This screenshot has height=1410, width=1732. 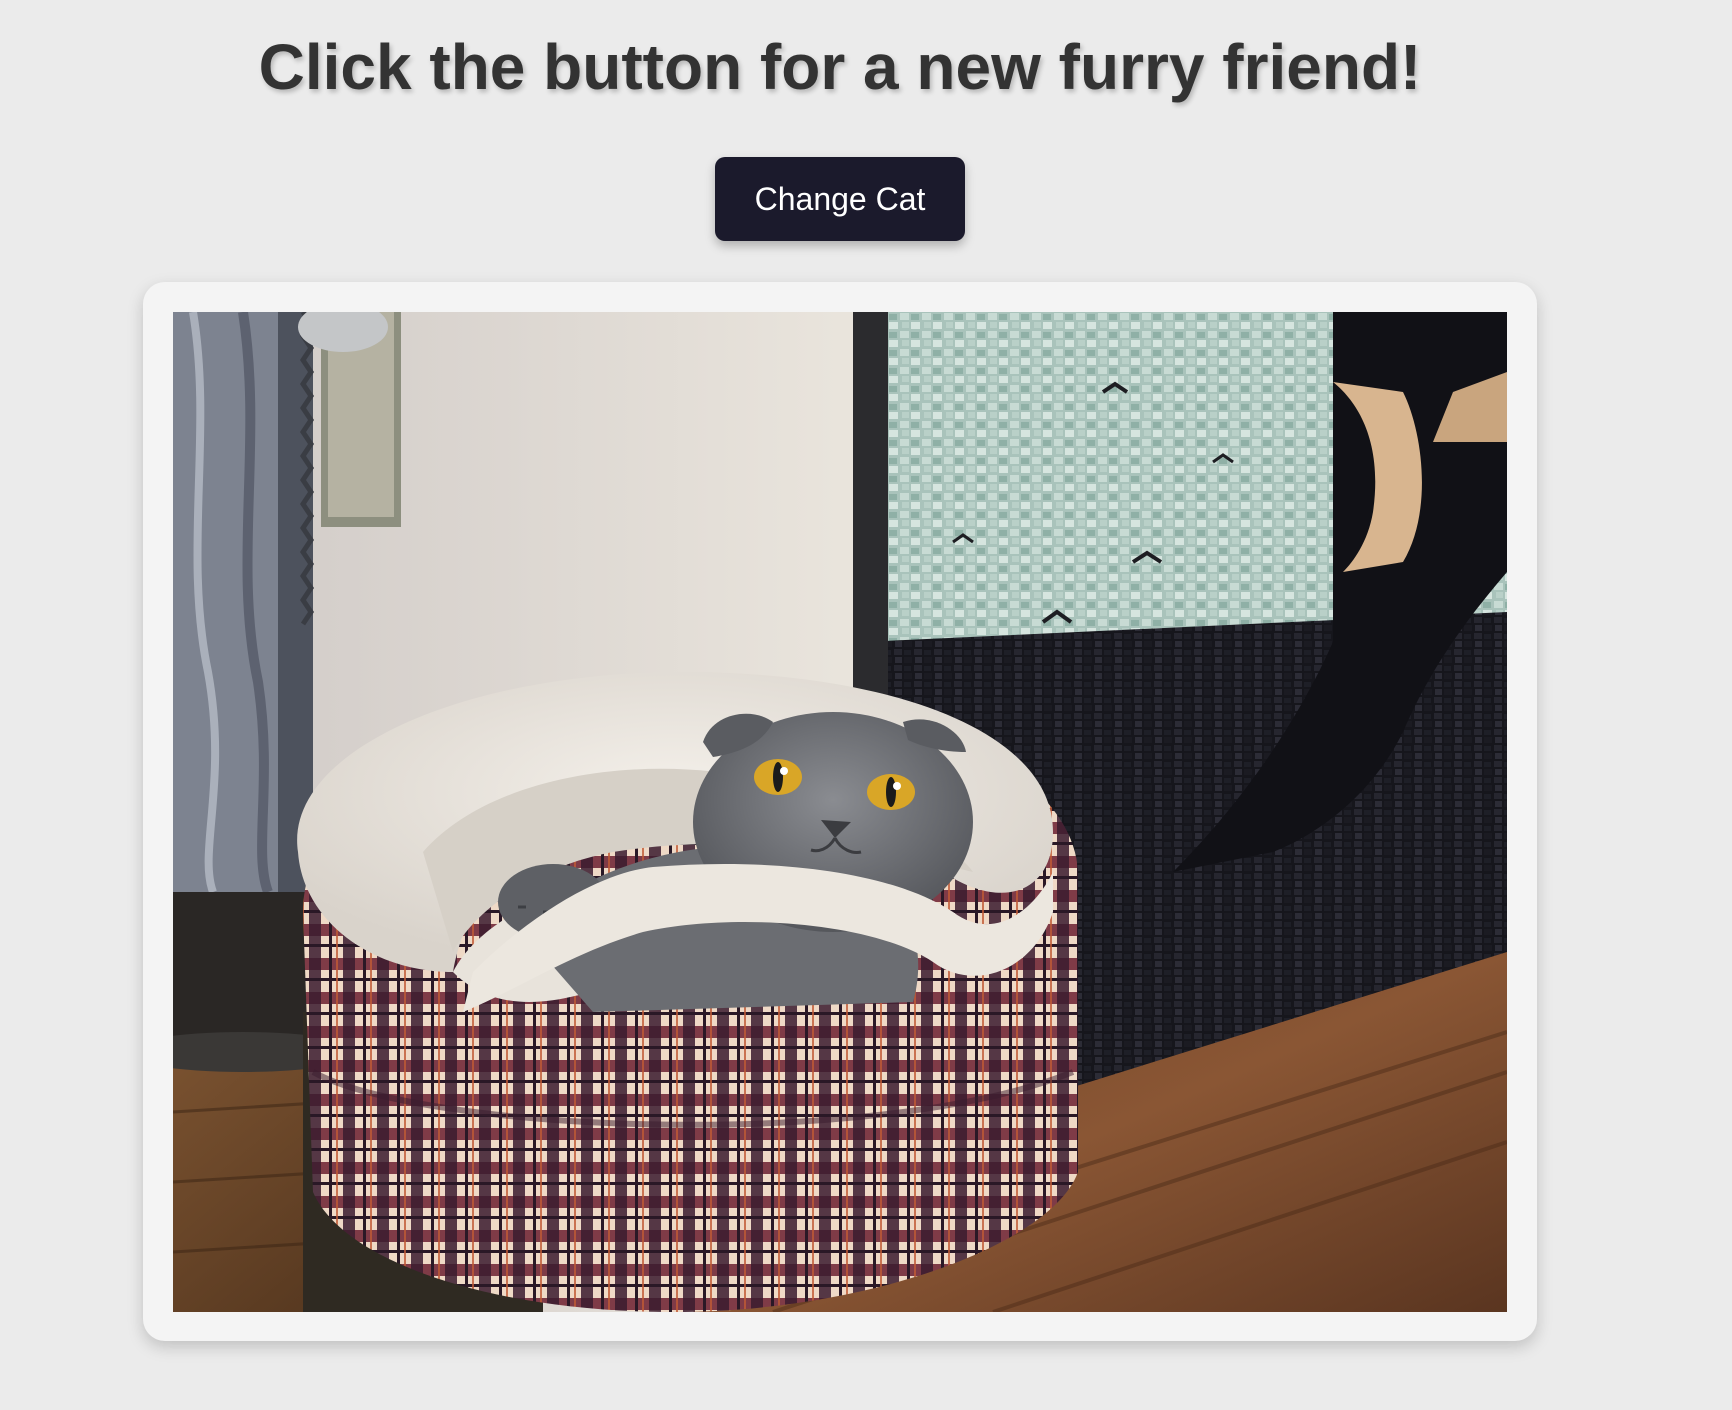 What do you see at coordinates (840, 199) in the screenshot?
I see `change-cat-button: Change Cat` at bounding box center [840, 199].